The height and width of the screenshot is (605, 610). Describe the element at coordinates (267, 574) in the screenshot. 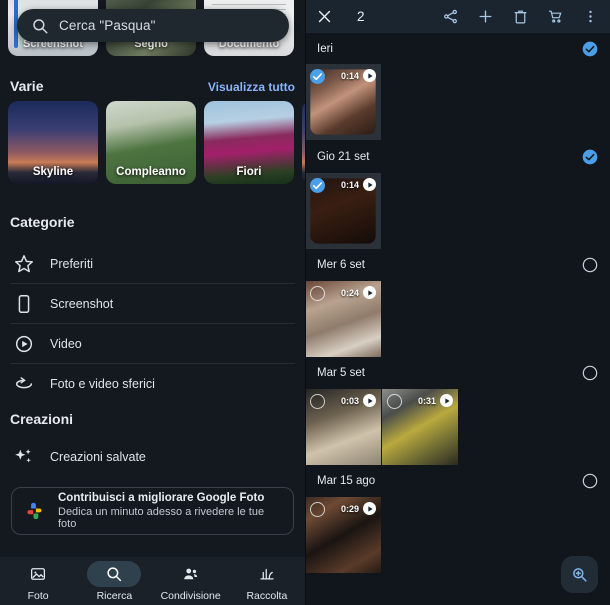

I see `library-icon` at that location.